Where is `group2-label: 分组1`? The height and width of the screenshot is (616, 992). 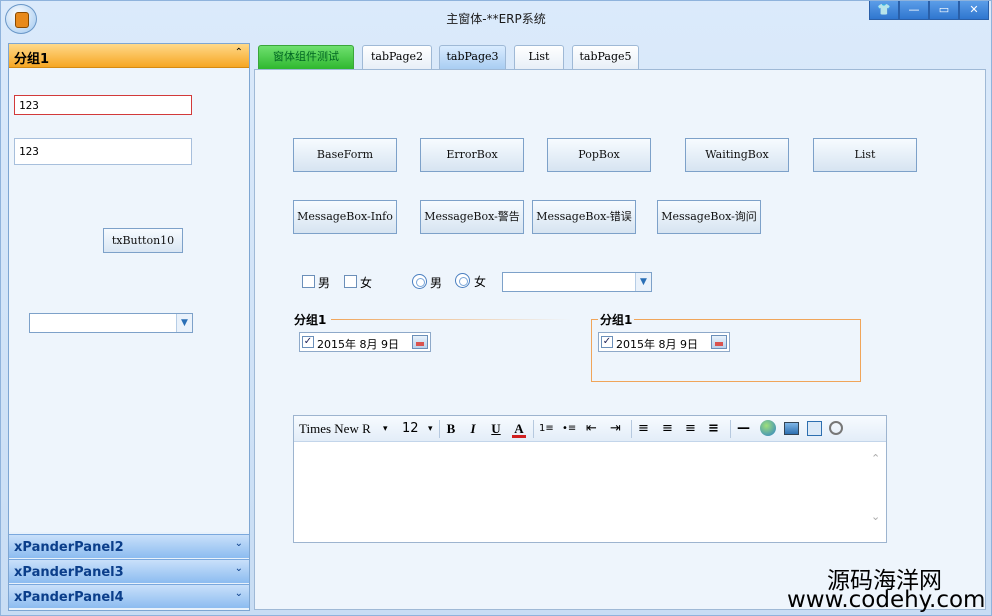
group2-label: 分组1 is located at coordinates (616, 319).